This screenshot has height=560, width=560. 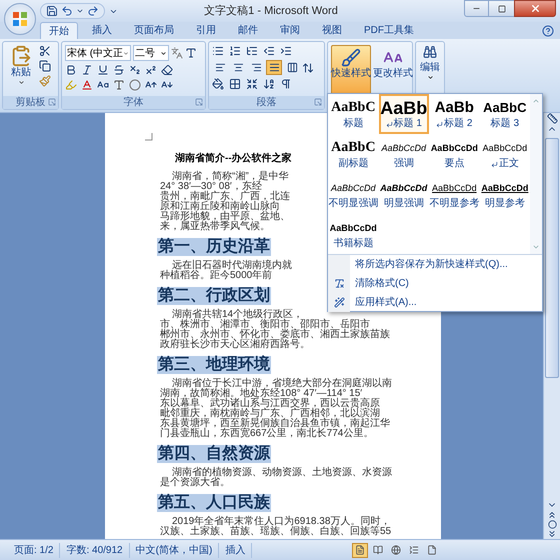 I want to click on scroll-up-icon, so click(x=536, y=101).